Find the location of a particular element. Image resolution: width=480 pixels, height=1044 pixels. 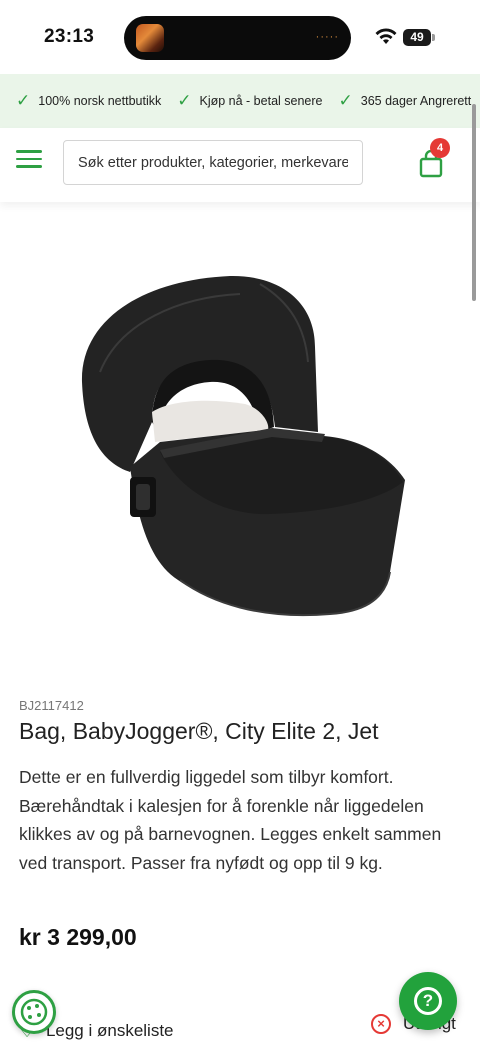

product-price: kr 3 299,00 is located at coordinates (78, 937).